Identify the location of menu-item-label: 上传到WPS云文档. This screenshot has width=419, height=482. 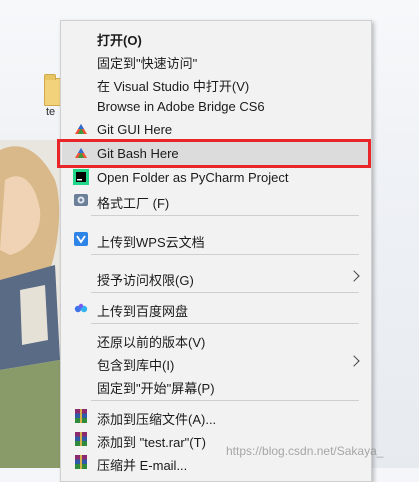
(151, 242).